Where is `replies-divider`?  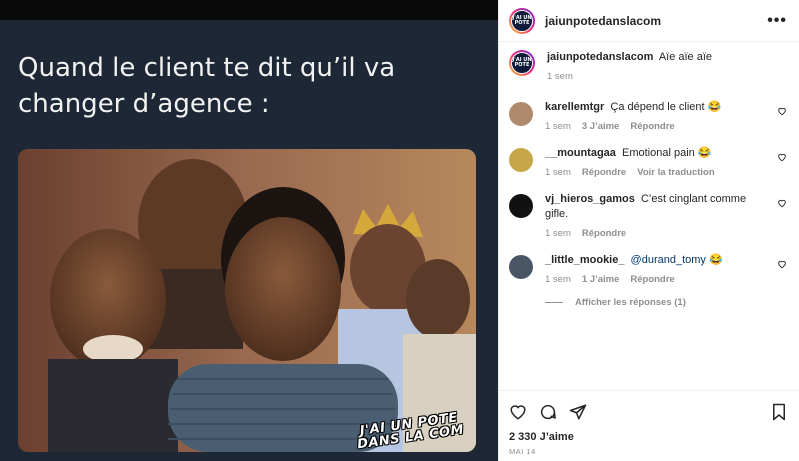 replies-divider is located at coordinates (554, 302).